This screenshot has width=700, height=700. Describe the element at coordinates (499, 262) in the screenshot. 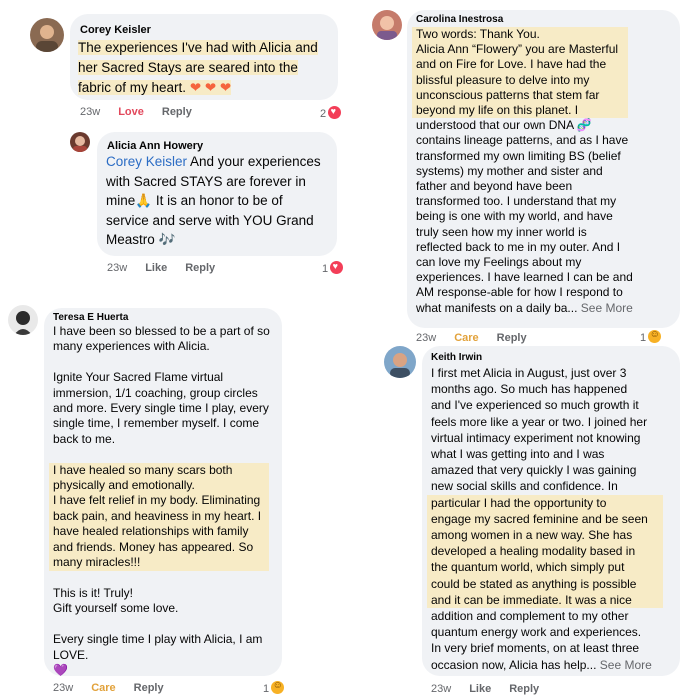

I see `comment-line: can love my Feelings about my` at that location.